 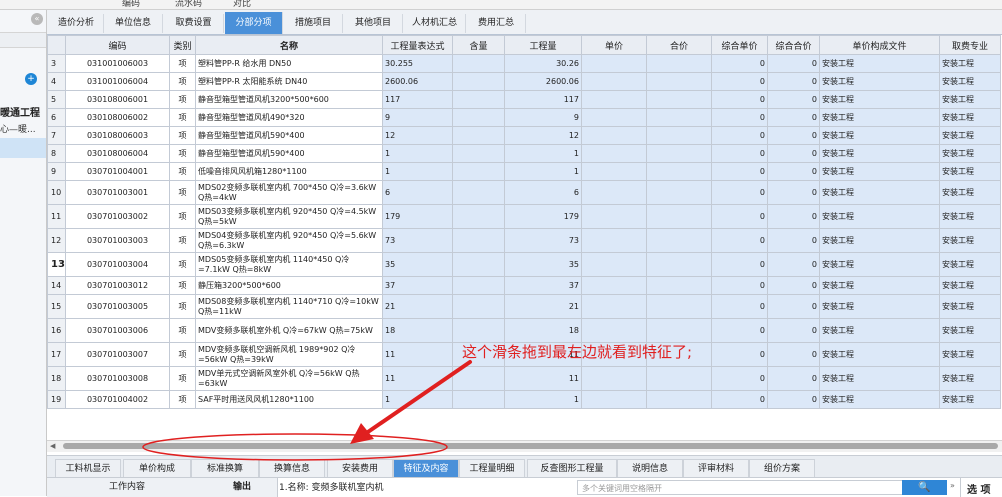 I want to click on bottom-tab-3: 换算信息, so click(x=292, y=468).